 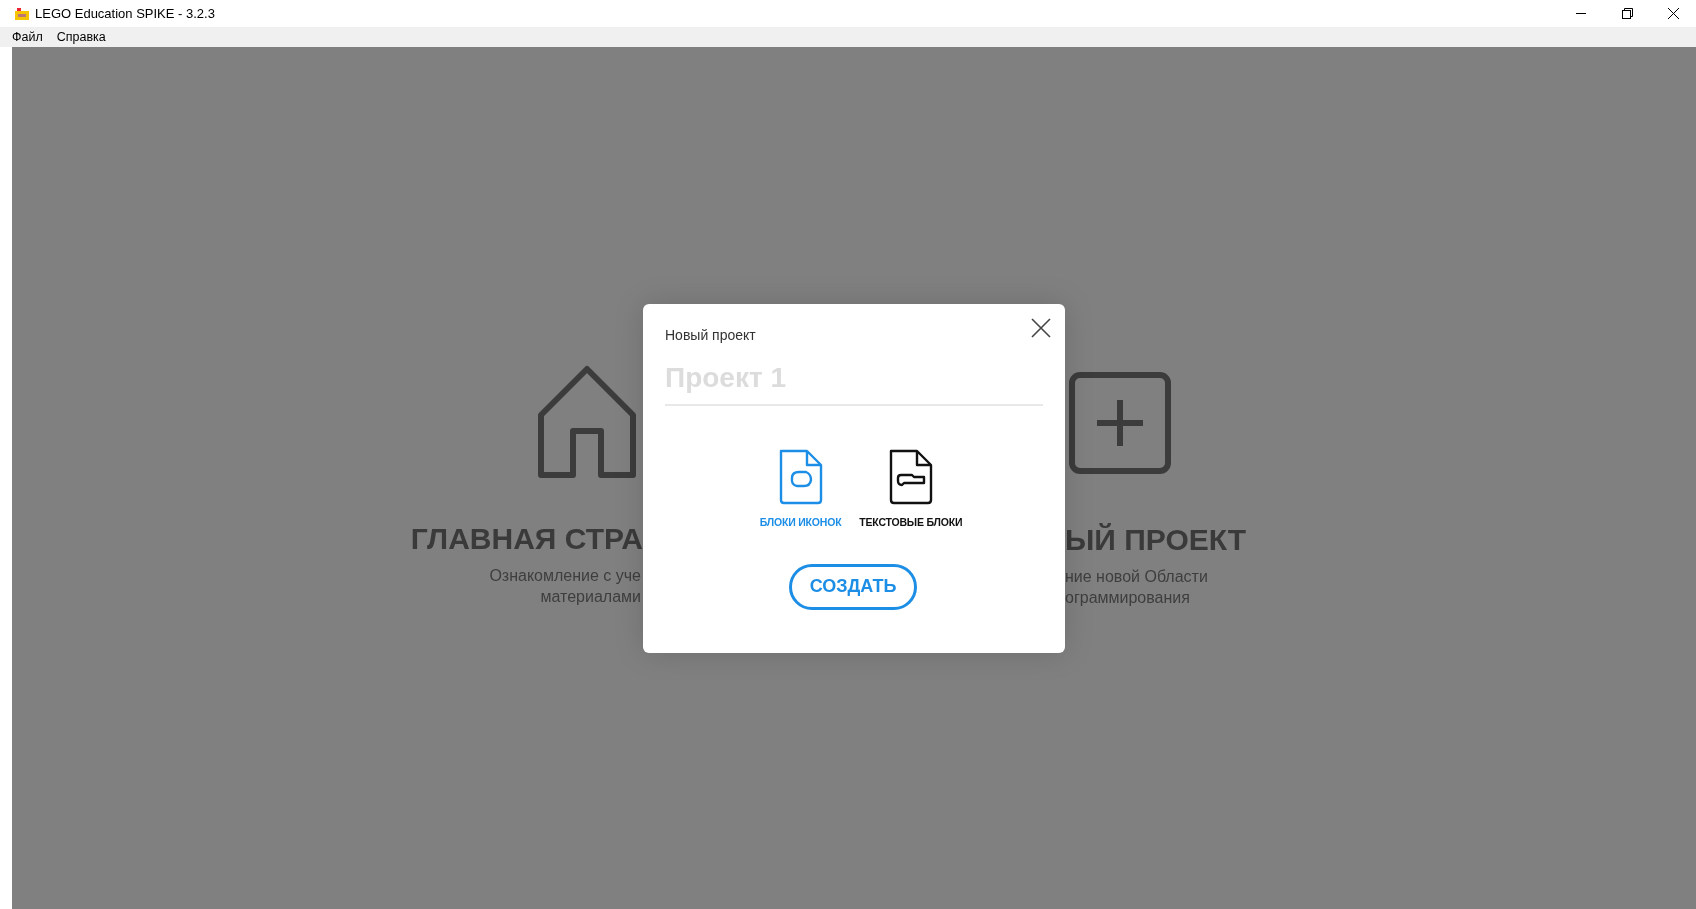 What do you see at coordinates (27, 37) in the screenshot?
I see `menu-item: Файл` at bounding box center [27, 37].